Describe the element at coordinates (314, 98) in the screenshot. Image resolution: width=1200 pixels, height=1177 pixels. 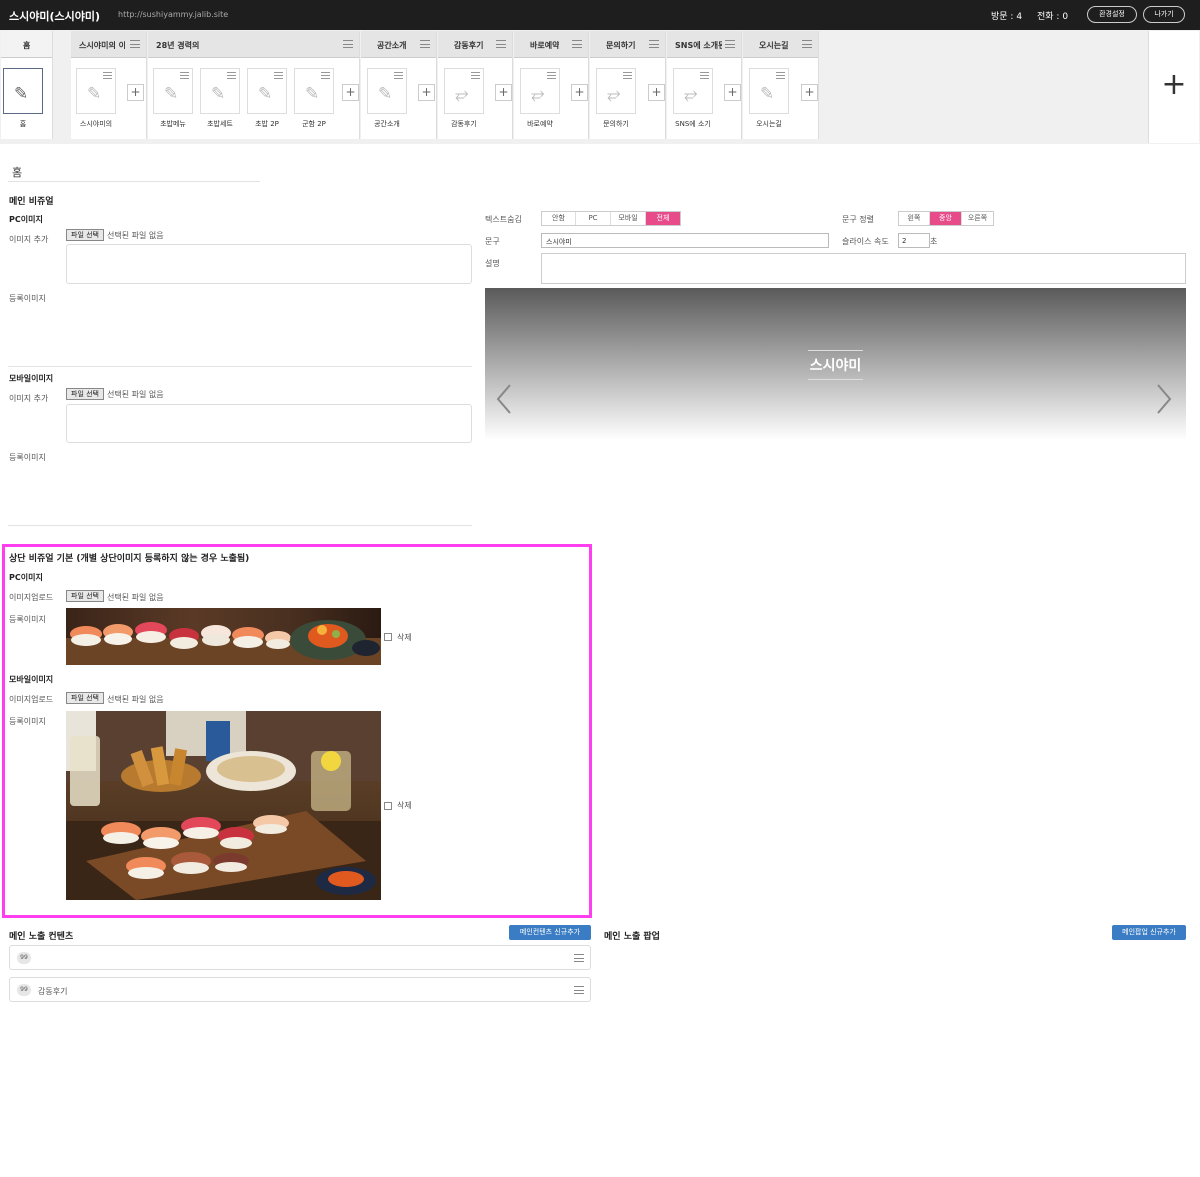
I see `page-thumb-menu-4: ✎ 군함 2P` at that location.